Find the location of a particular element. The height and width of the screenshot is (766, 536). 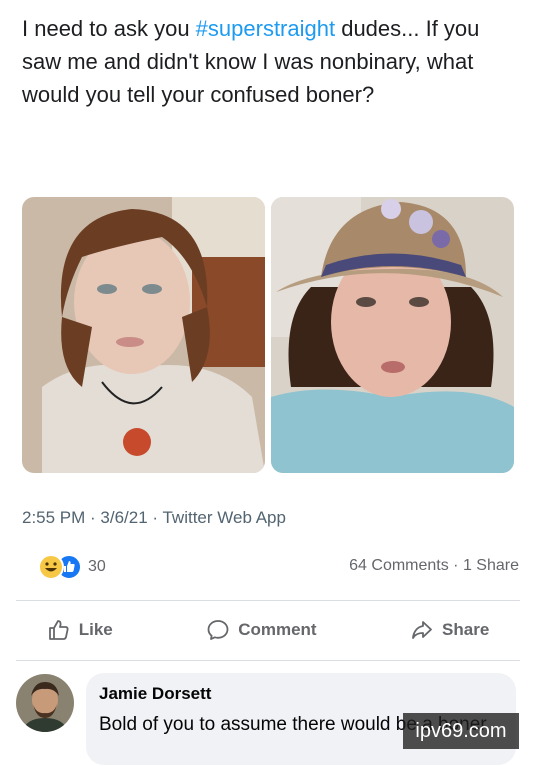

comment-author: Jamie Dorsett is located at coordinates (155, 694).